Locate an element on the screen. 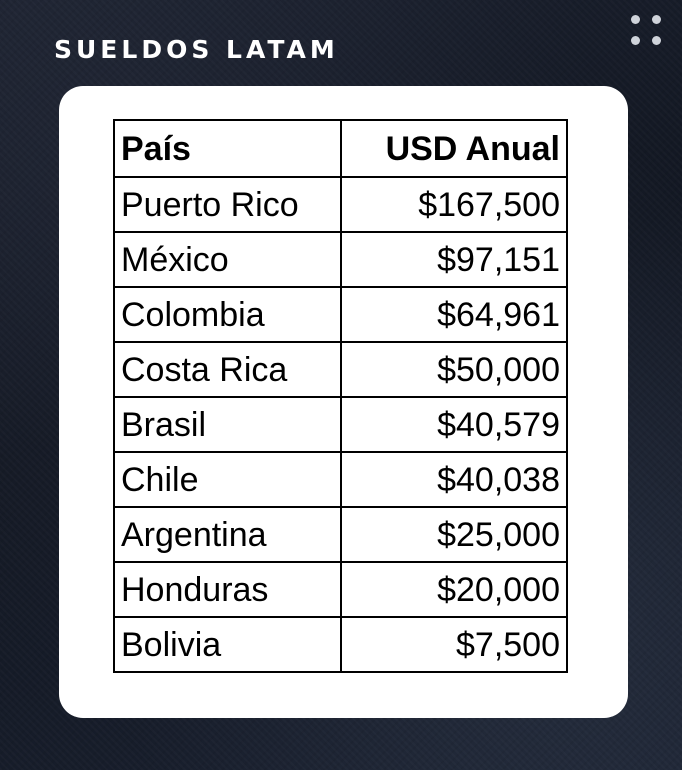  usd-cell: $97,151 is located at coordinates (454, 259).